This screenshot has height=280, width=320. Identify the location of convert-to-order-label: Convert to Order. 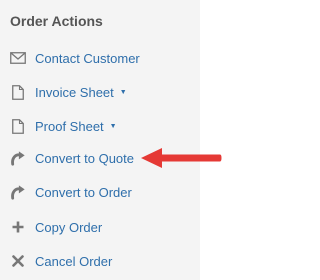
(83, 192).